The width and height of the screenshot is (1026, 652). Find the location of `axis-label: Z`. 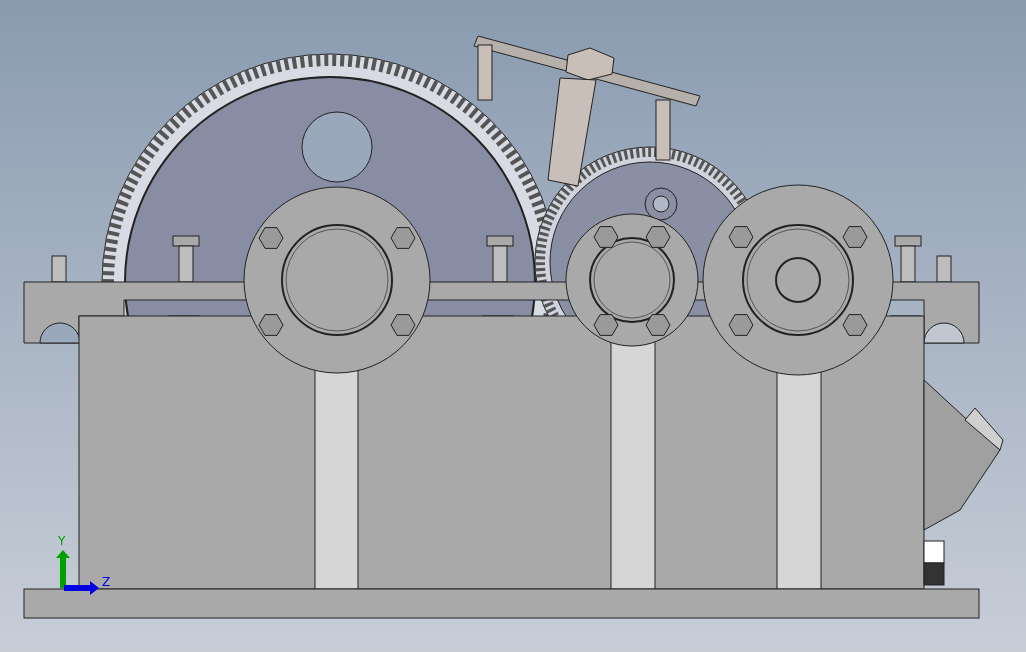

axis-label: Z is located at coordinates (106, 582).